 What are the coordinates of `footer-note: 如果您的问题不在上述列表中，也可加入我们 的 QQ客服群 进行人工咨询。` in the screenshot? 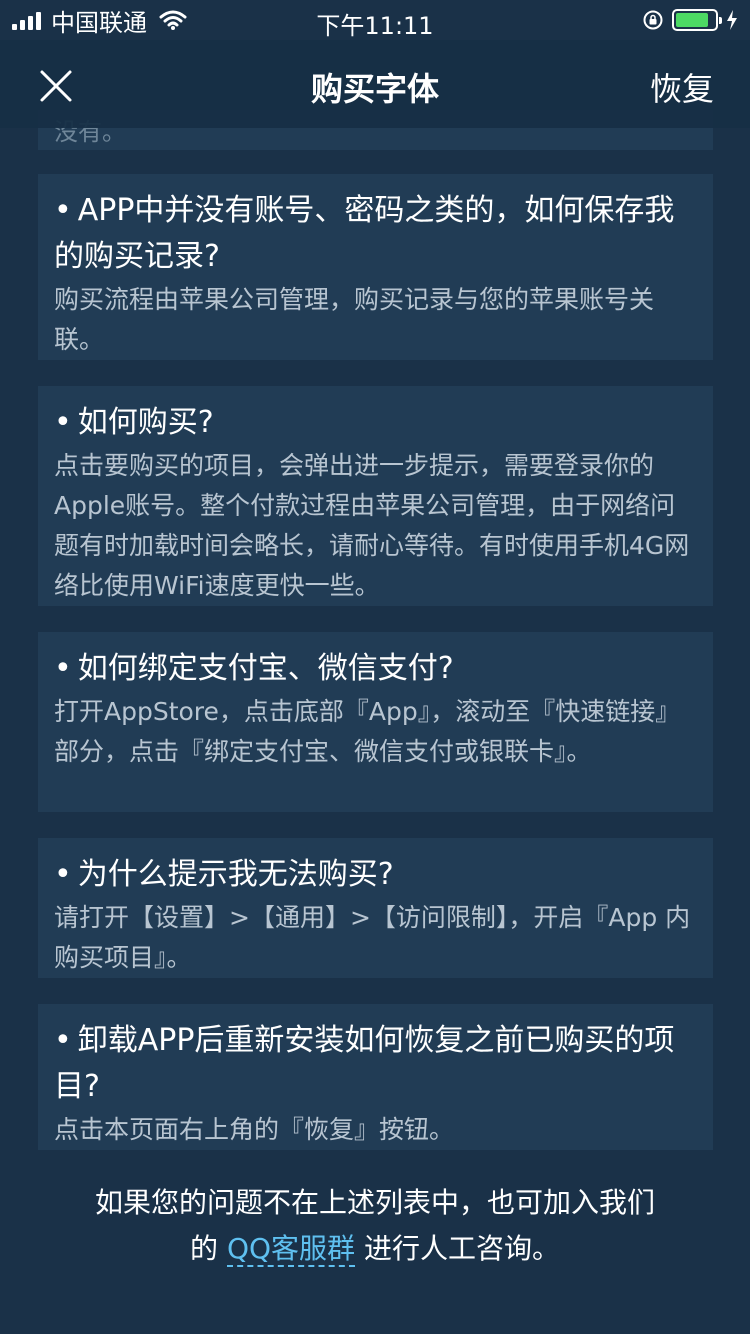 It's located at (375, 1226).